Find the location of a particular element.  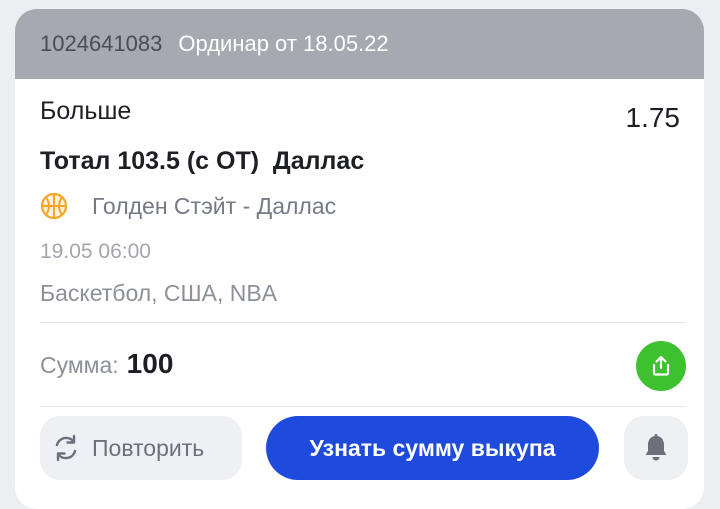

bet-card-header: 1024641083 Ординар от 18.05.22 is located at coordinates (359, 44).